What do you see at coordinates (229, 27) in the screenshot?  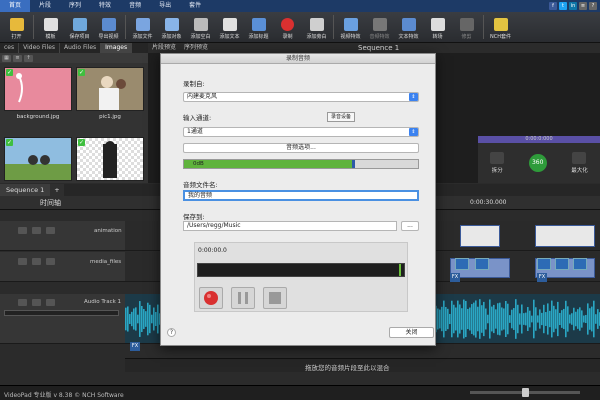 I see `text-button: 添加文本` at bounding box center [229, 27].